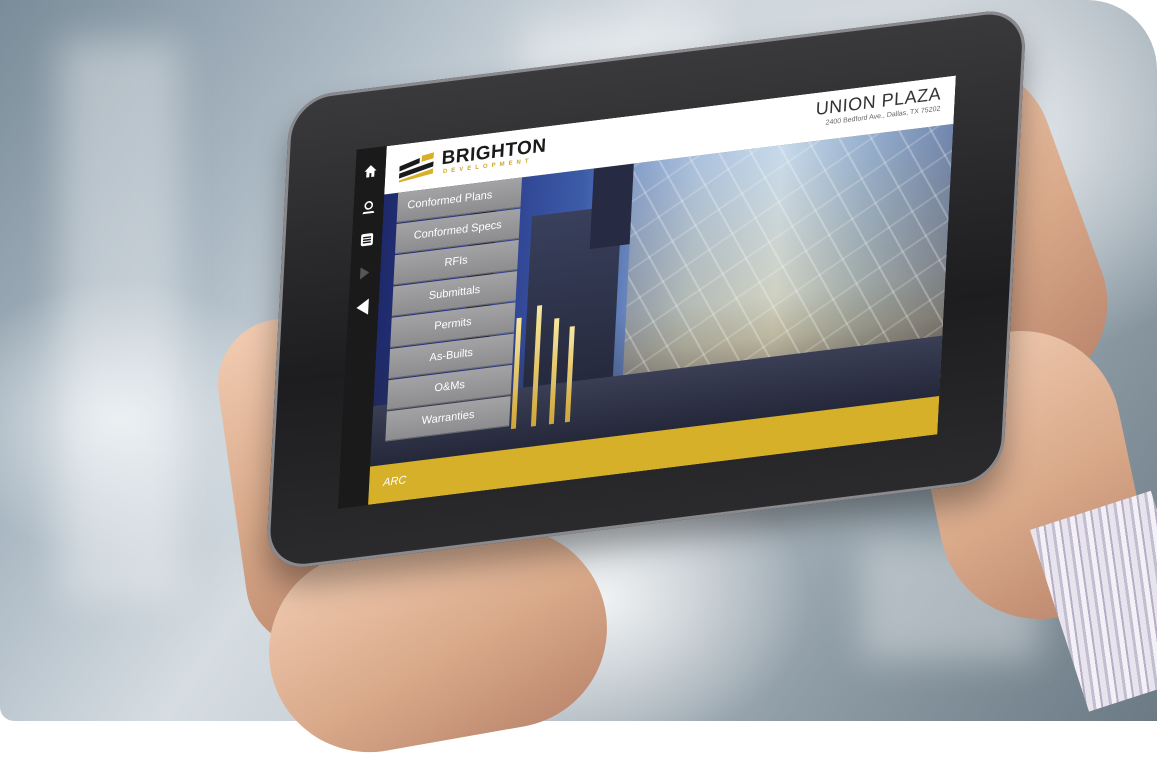 The image size is (1157, 768). Describe the element at coordinates (368, 209) in the screenshot. I see `location-pin-icon` at that location.